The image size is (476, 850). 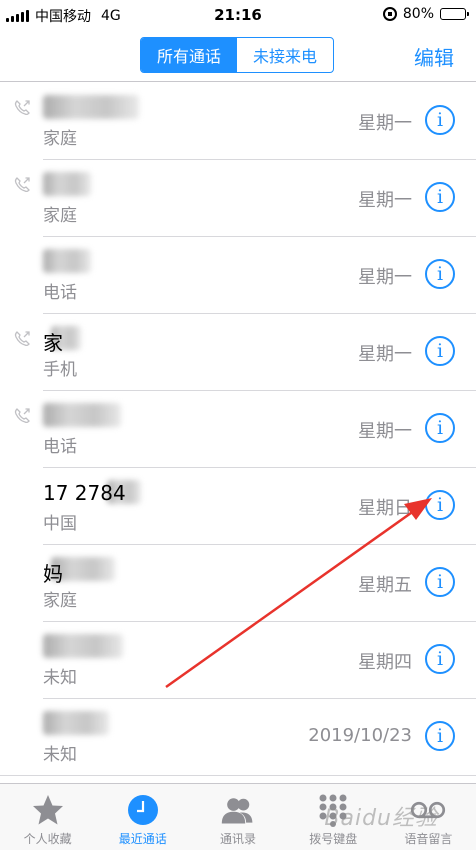 I want to click on call-filter-segment: 所有通话 未接来电, so click(x=237, y=55).